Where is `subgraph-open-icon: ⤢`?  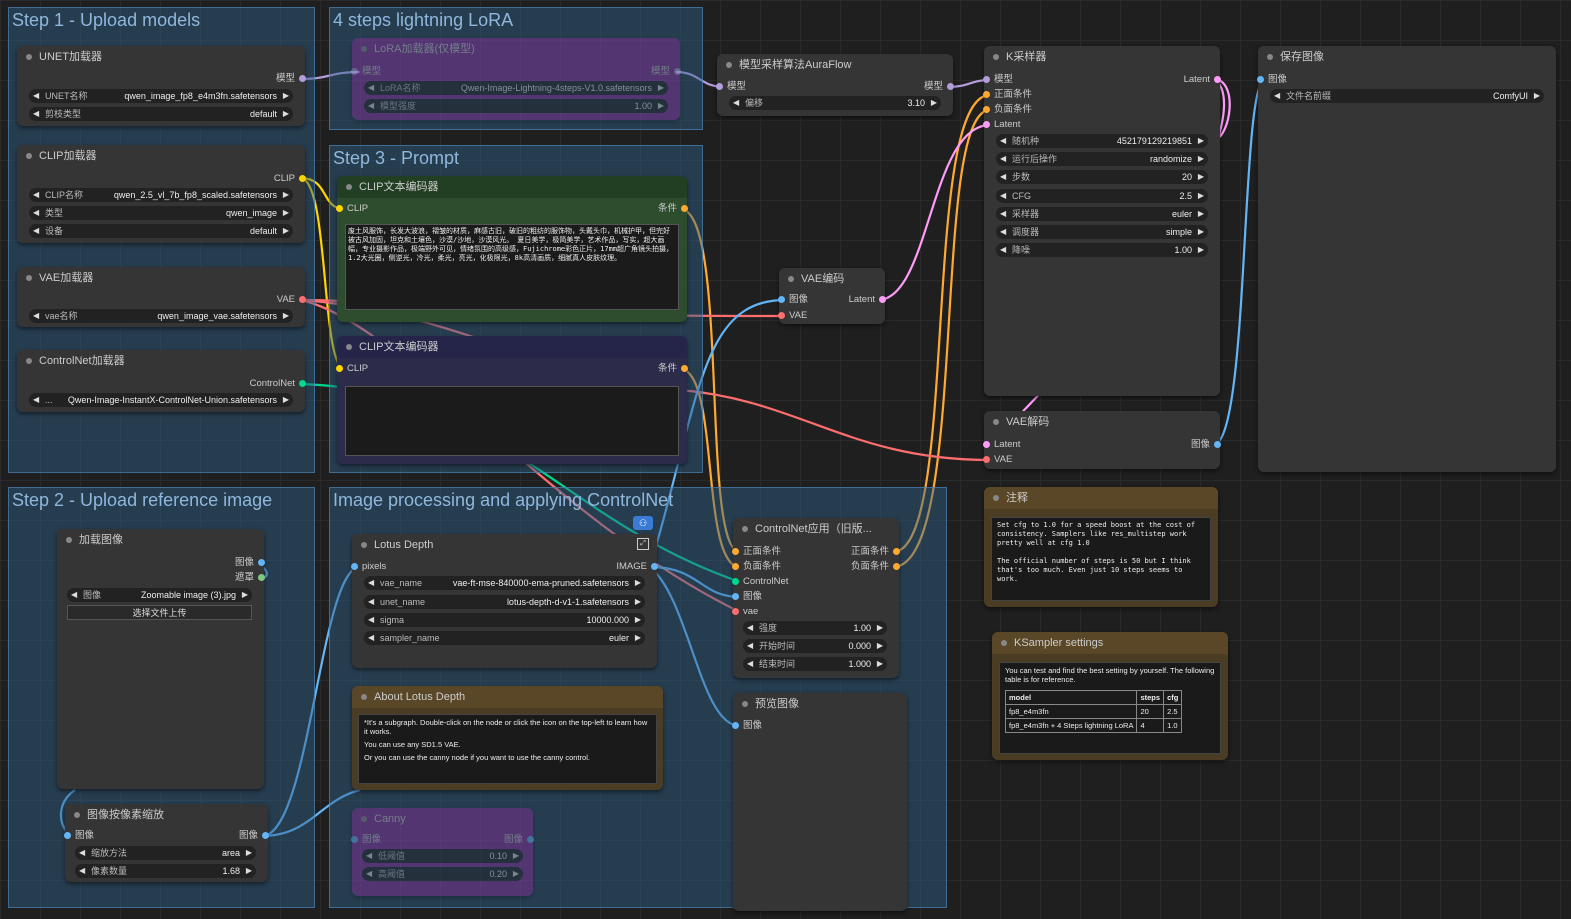
subgraph-open-icon: ⤢ is located at coordinates (643, 544).